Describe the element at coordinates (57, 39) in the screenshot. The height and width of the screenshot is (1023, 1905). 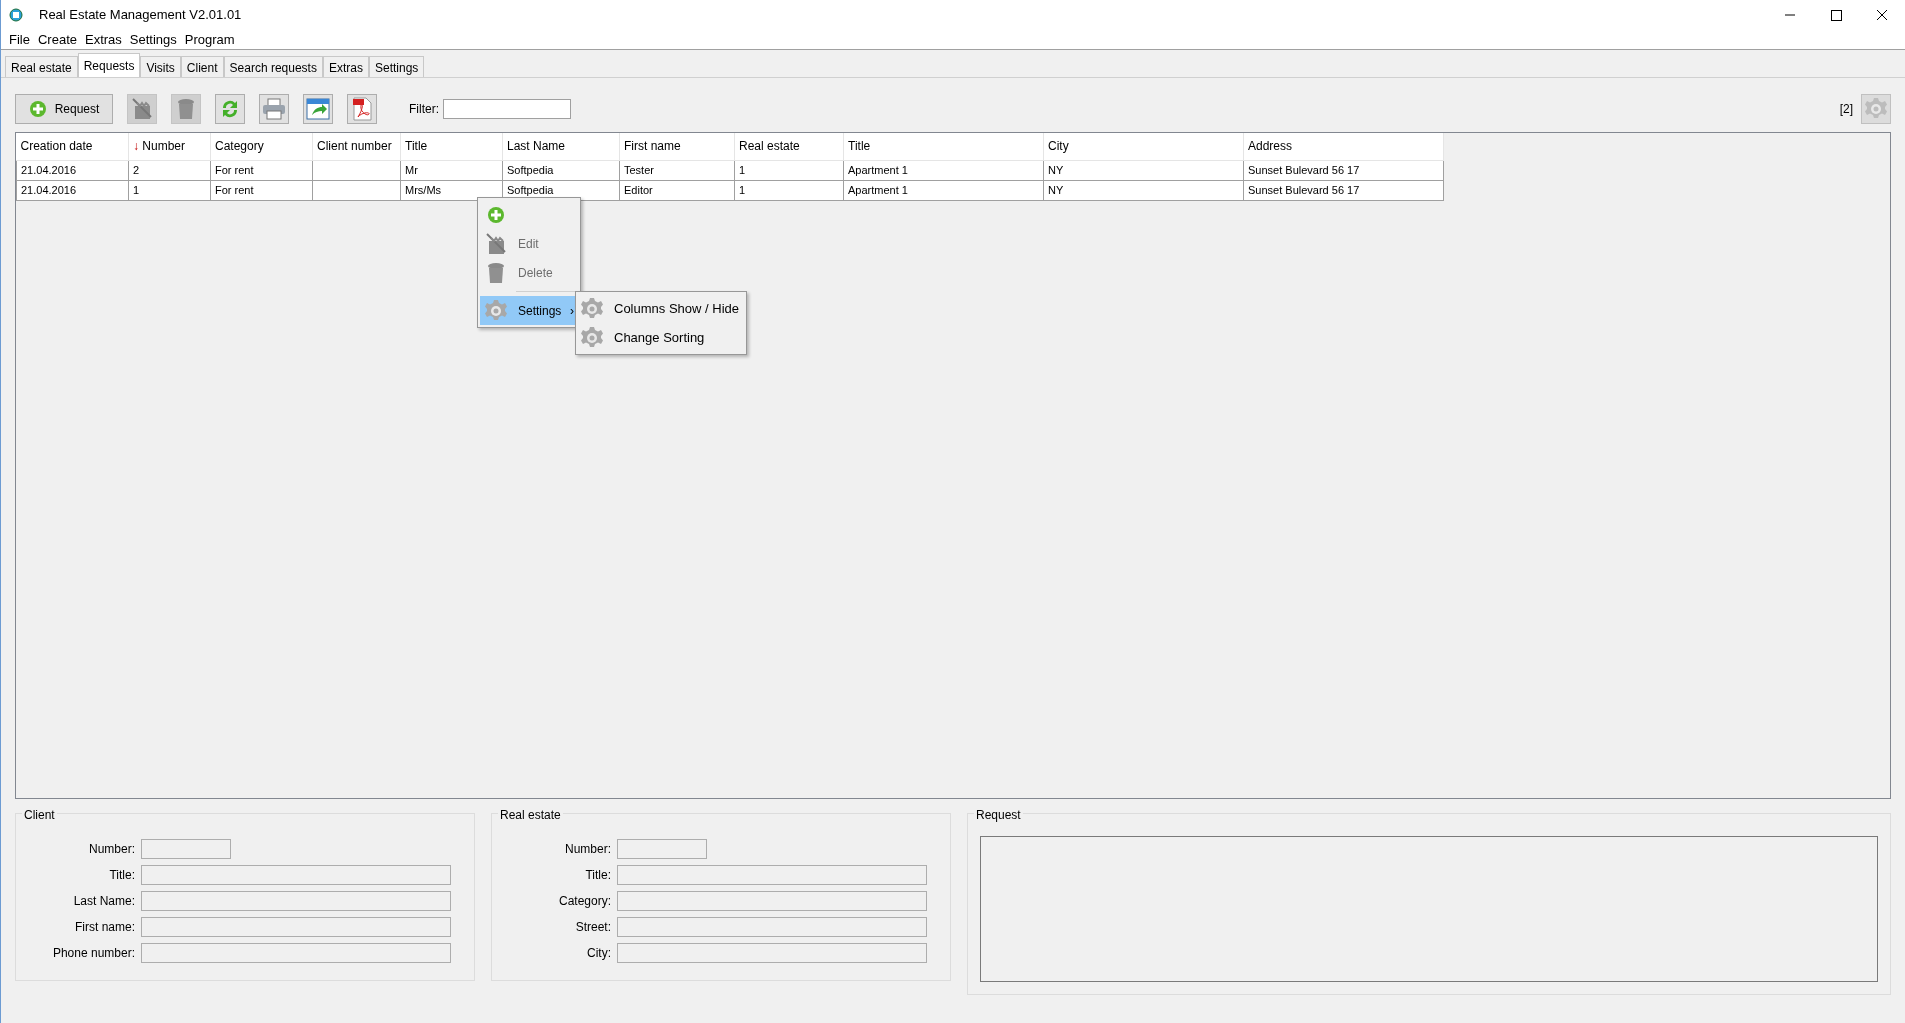
I see `menu-item: Create` at that location.